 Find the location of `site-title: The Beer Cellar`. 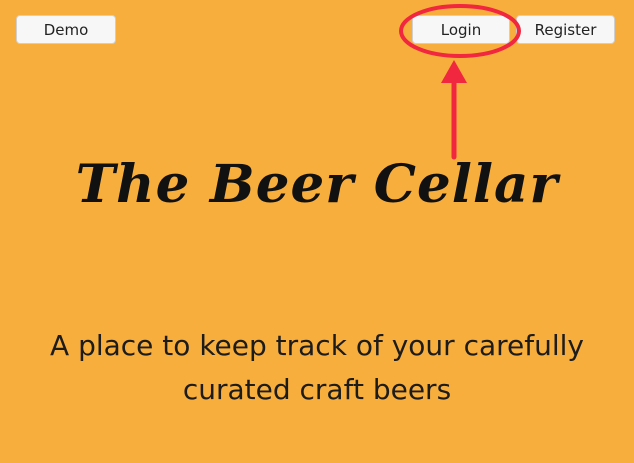

site-title: The Beer Cellar is located at coordinates (317, 184).